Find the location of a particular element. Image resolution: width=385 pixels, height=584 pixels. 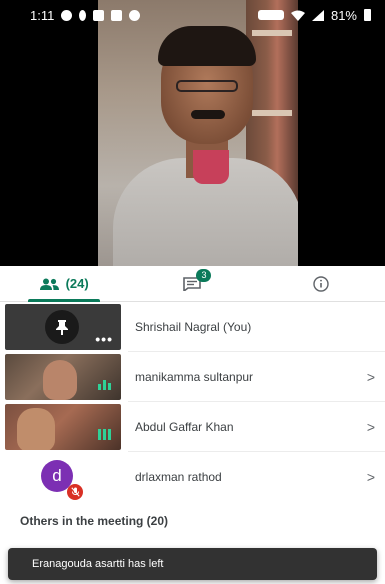

wifi-icon is located at coordinates (297, 15).